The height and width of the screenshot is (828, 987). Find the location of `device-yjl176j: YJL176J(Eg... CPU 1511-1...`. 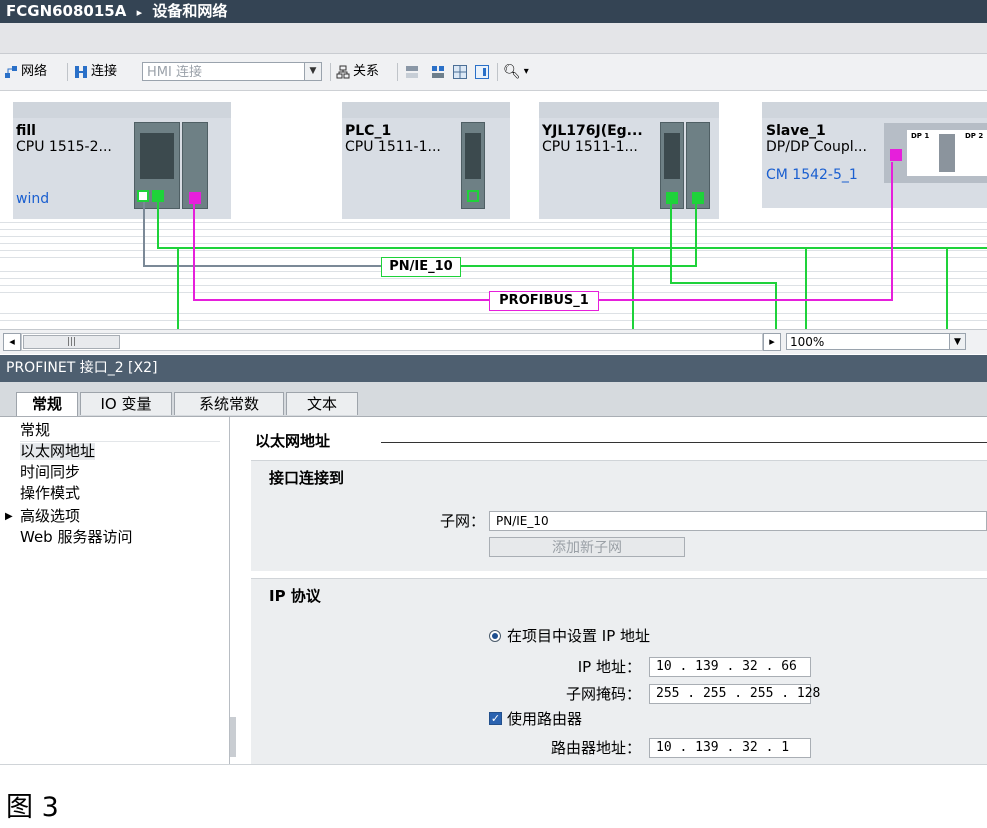

device-yjl176j: YJL176J(Eg... CPU 1511-1... is located at coordinates (629, 160).